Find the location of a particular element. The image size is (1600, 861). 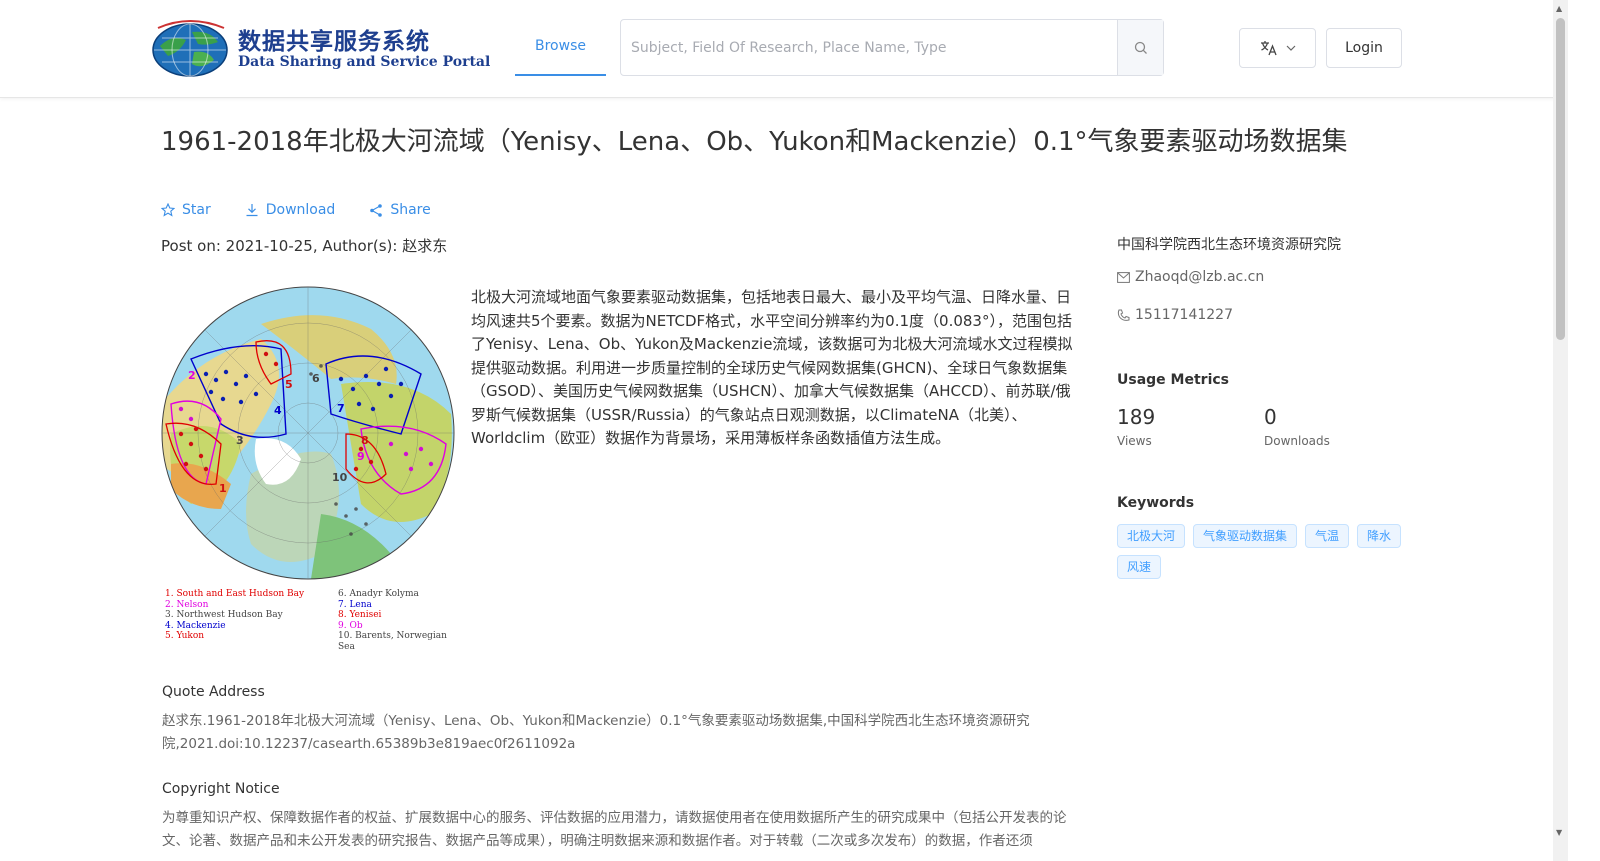

share-label: Share is located at coordinates (410, 210).